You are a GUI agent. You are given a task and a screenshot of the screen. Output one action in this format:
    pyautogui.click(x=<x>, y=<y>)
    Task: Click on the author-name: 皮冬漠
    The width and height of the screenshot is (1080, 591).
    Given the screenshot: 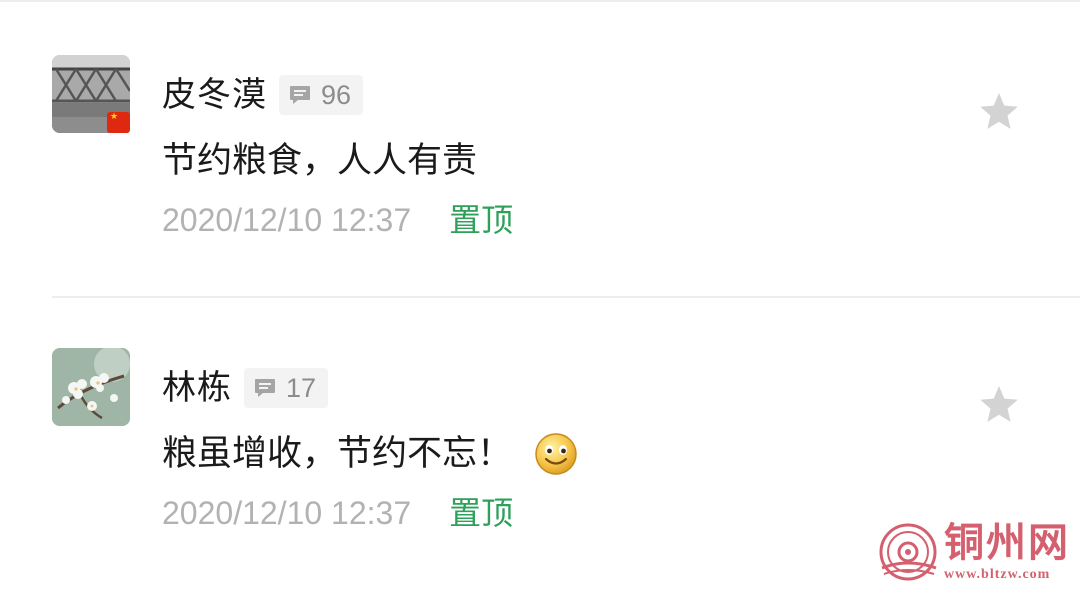 What is the action you would take?
    pyautogui.click(x=214, y=95)
    